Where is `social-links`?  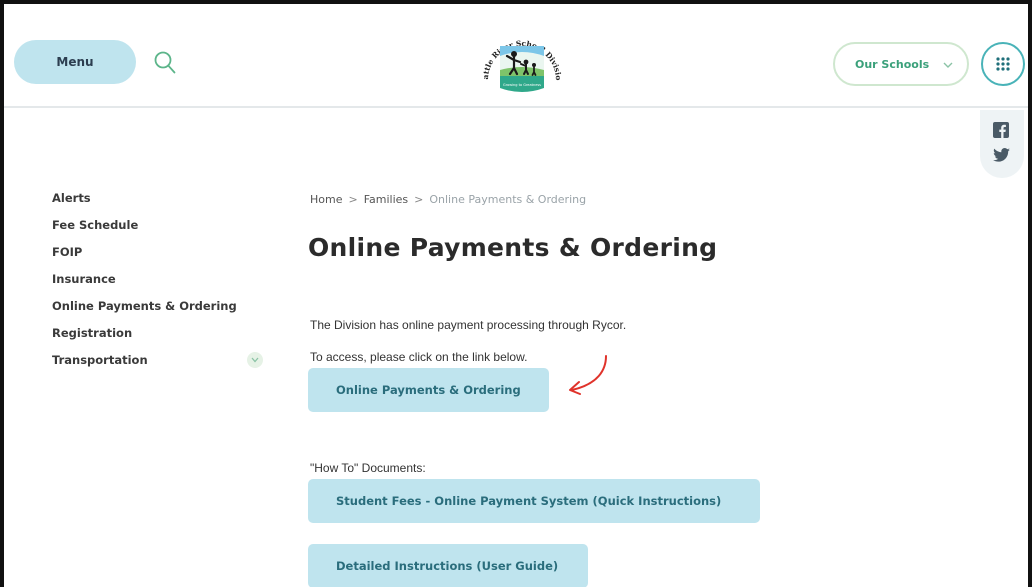 social-links is located at coordinates (1002, 144).